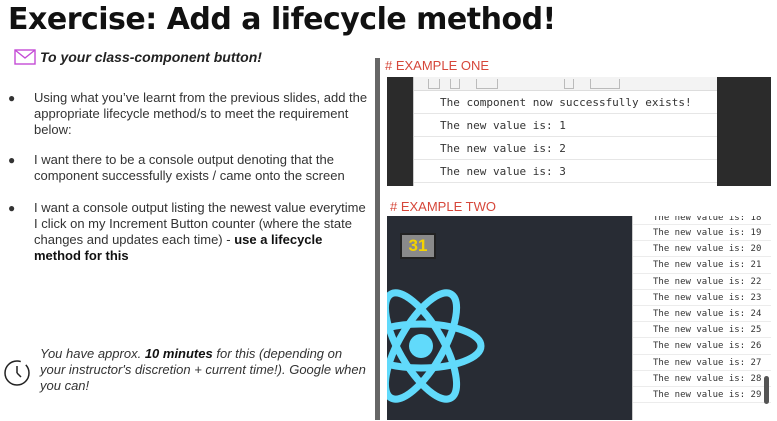  What do you see at coordinates (702, 379) in the screenshot?
I see `console-line: The new value is: 28` at bounding box center [702, 379].